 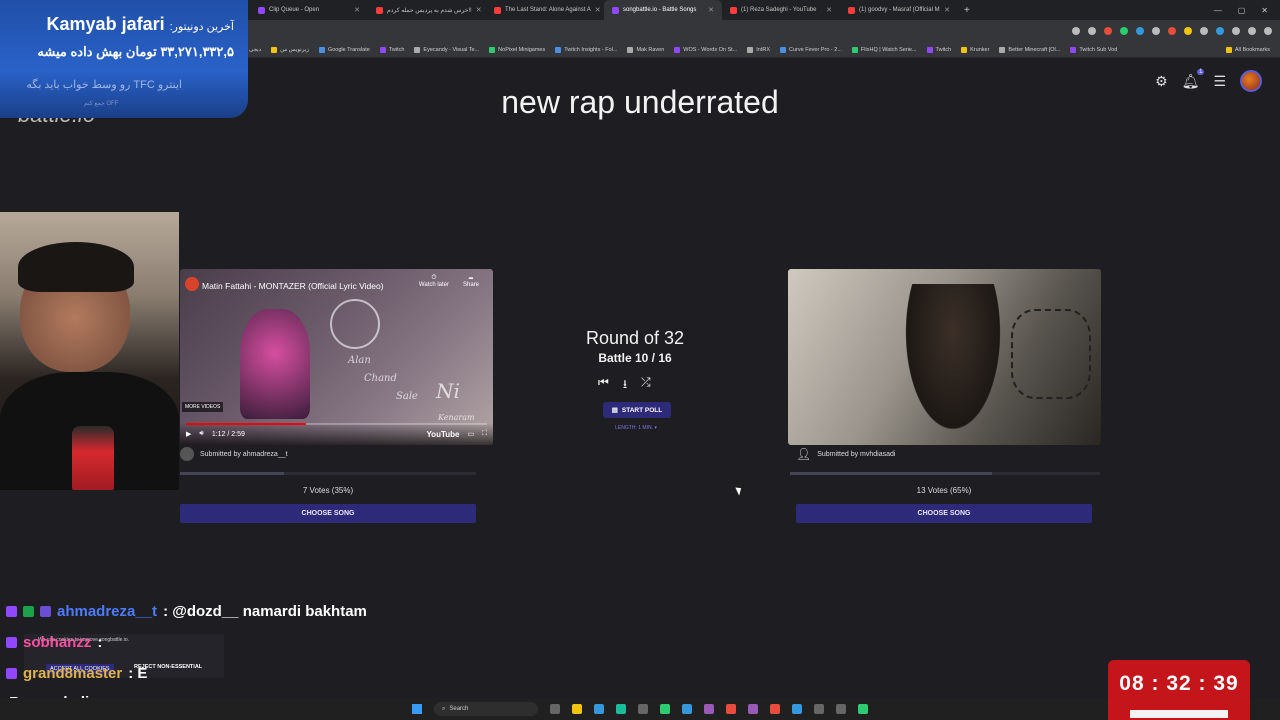 I want to click on all-bookmarks: All Bookmarks, so click(x=1252, y=49).